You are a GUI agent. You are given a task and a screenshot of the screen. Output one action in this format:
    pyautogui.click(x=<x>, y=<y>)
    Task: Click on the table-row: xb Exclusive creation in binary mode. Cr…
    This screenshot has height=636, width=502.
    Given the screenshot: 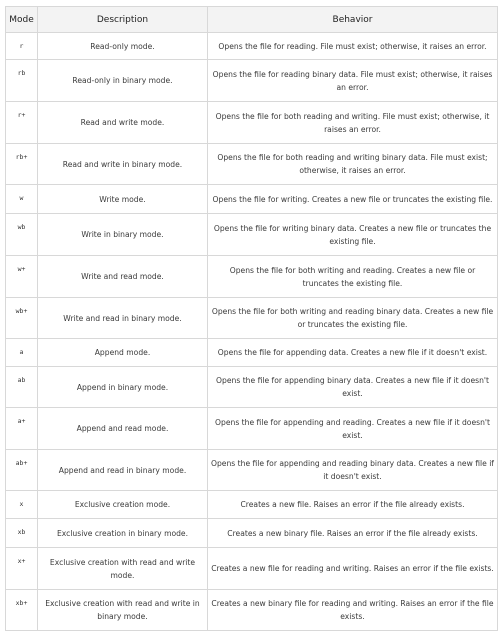 What is the action you would take?
    pyautogui.click(x=251, y=533)
    